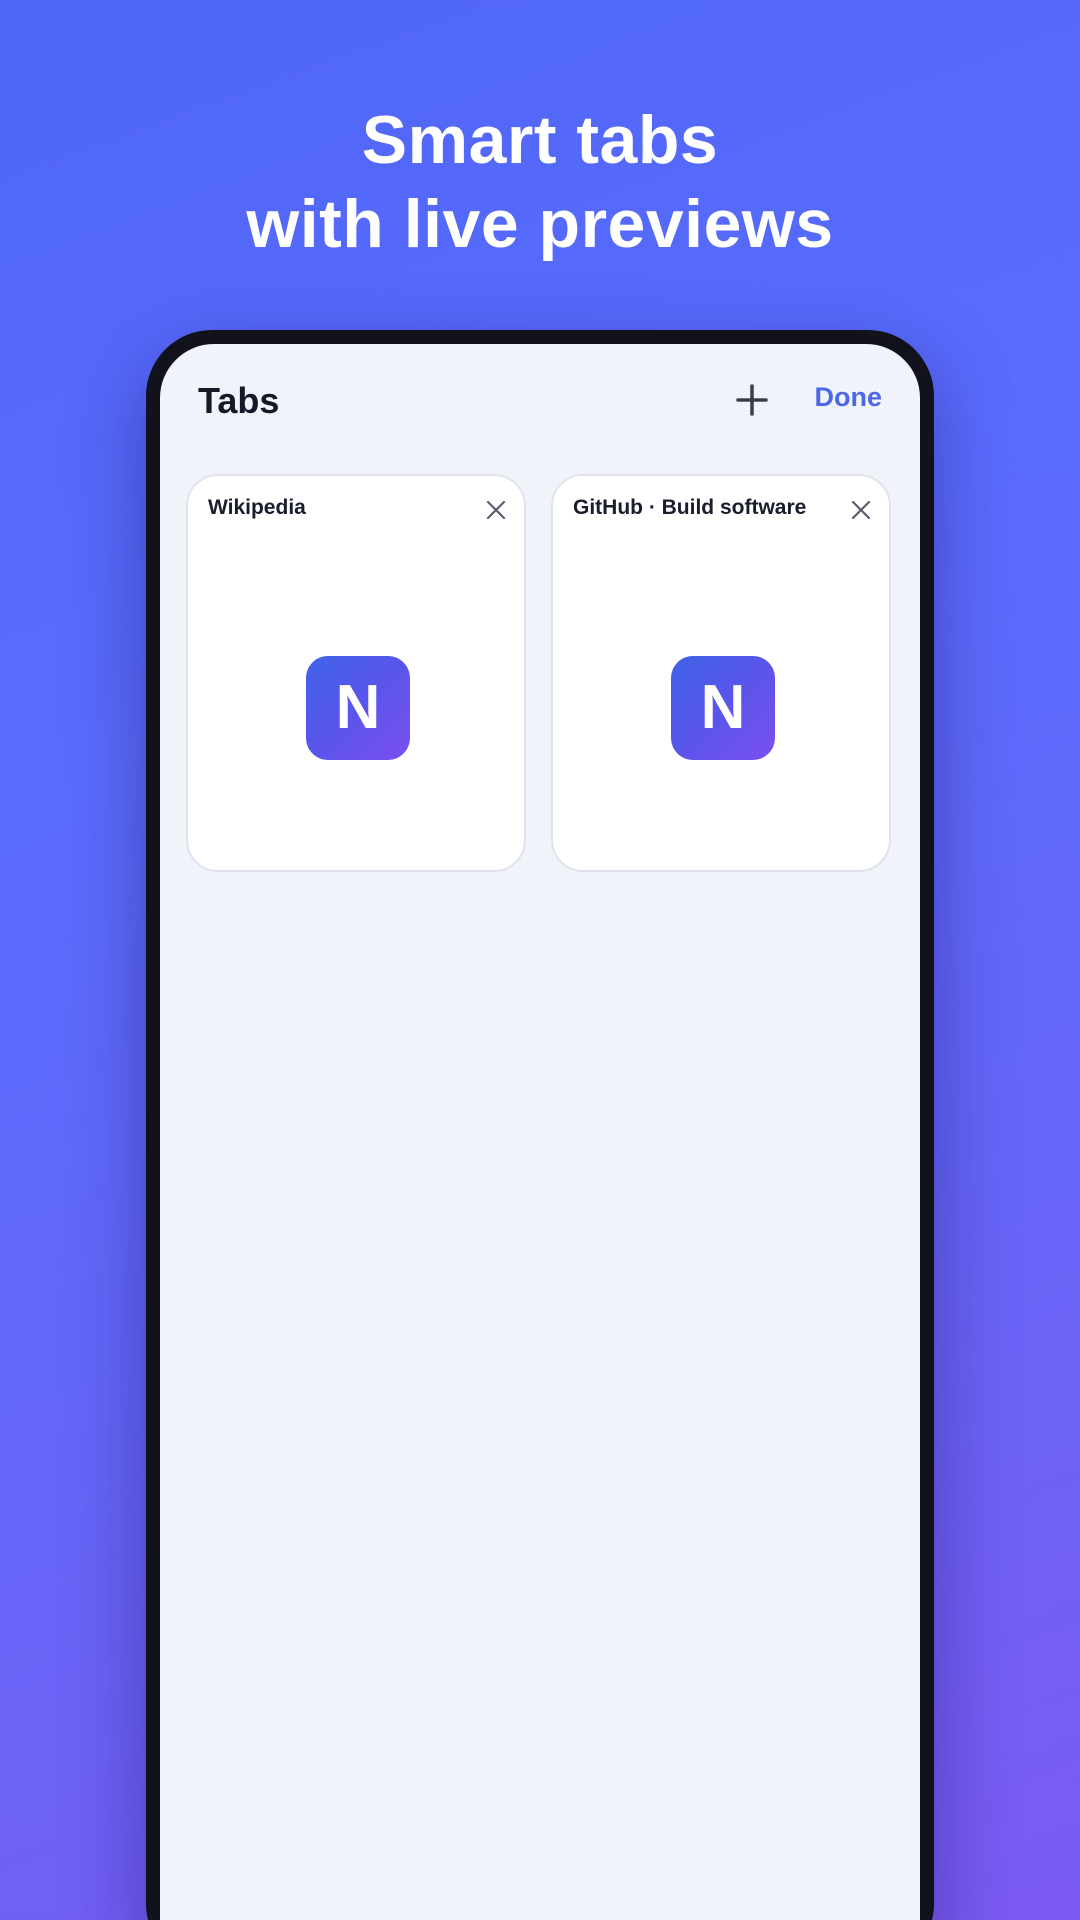 This screenshot has height=1920, width=1080. Describe the element at coordinates (540, 224) in the screenshot. I see `headline-line-2: with live previews` at that location.